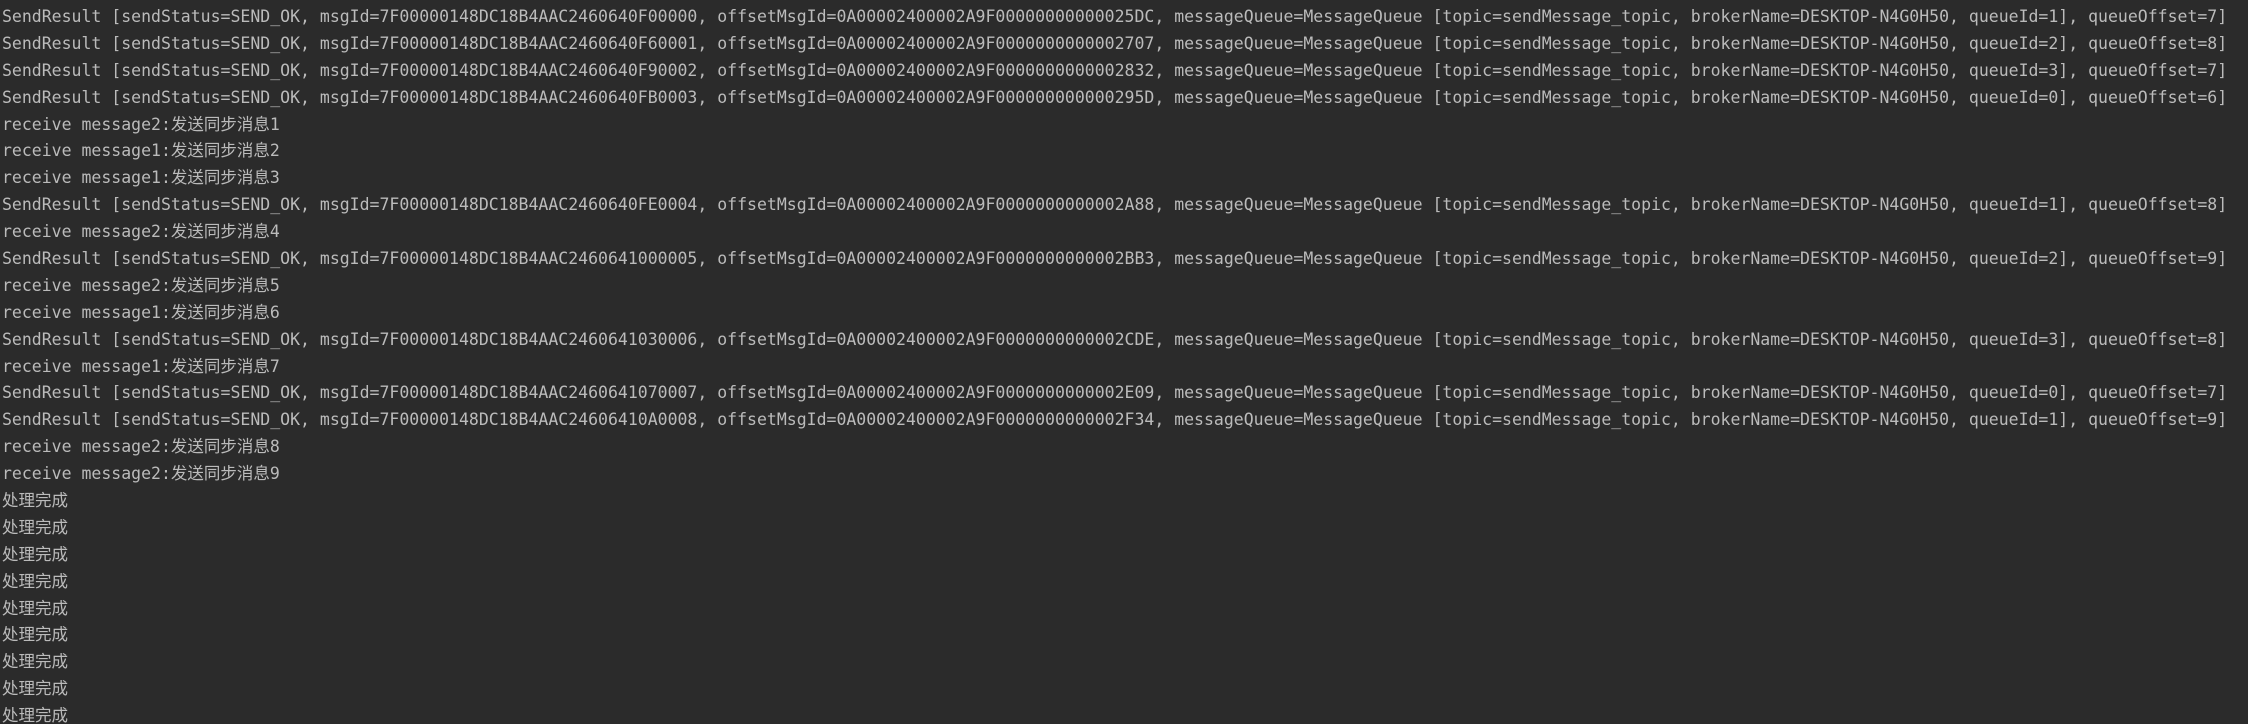  What do you see at coordinates (141, 474) in the screenshot?
I see `console-line: receive message2:发送同步消息9` at bounding box center [141, 474].